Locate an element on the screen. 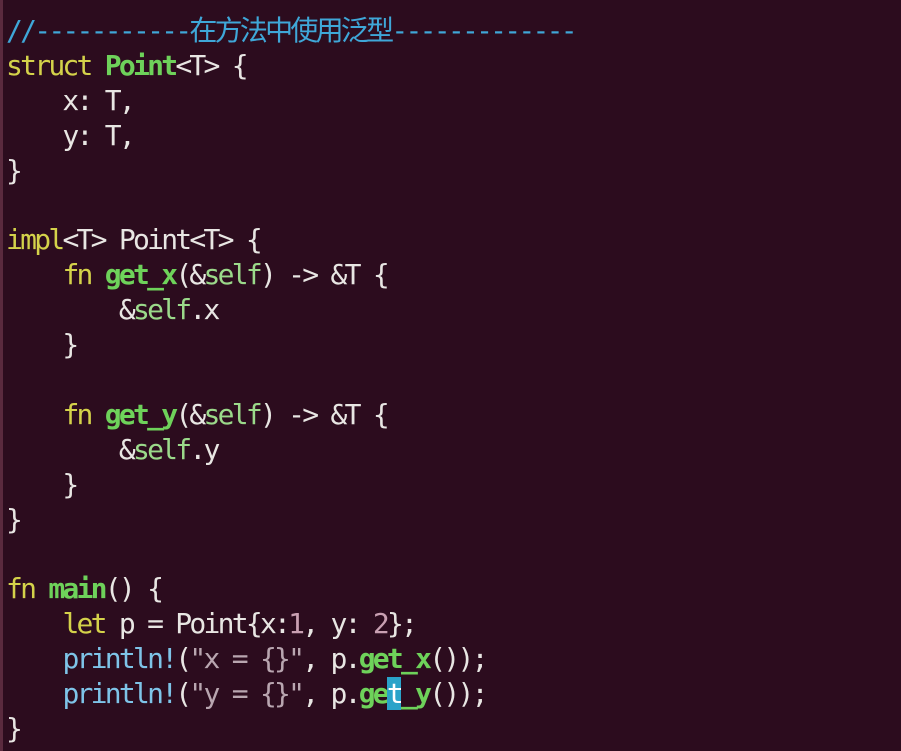  code-line: let p = Point{x:1, y: 2}; is located at coordinates (212, 624).